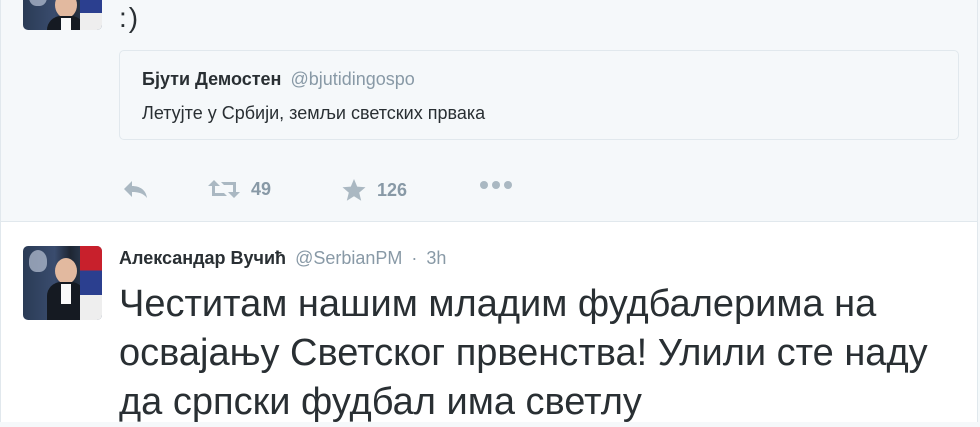  I want to click on quoted-tweet-text: Летујте у Србији, земљи светских првака, so click(314, 113).